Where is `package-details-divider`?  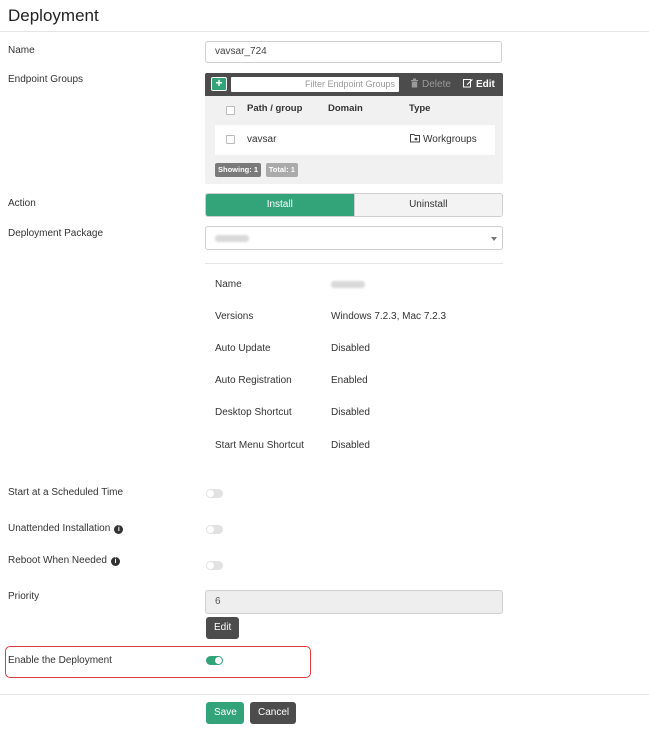
package-details-divider is located at coordinates (354, 263).